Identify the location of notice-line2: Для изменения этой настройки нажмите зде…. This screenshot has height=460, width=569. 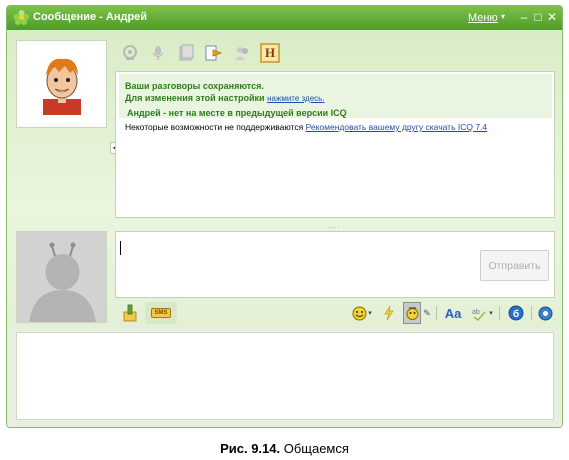
(225, 98).